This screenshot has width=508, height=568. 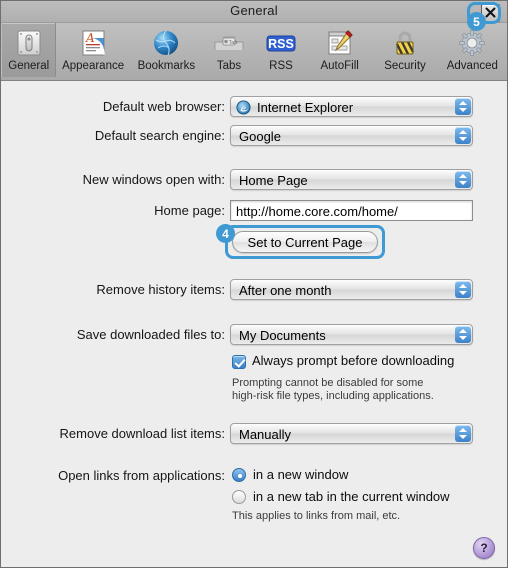 I want to click on open-links-new-window-label: in a new window, so click(x=301, y=474).